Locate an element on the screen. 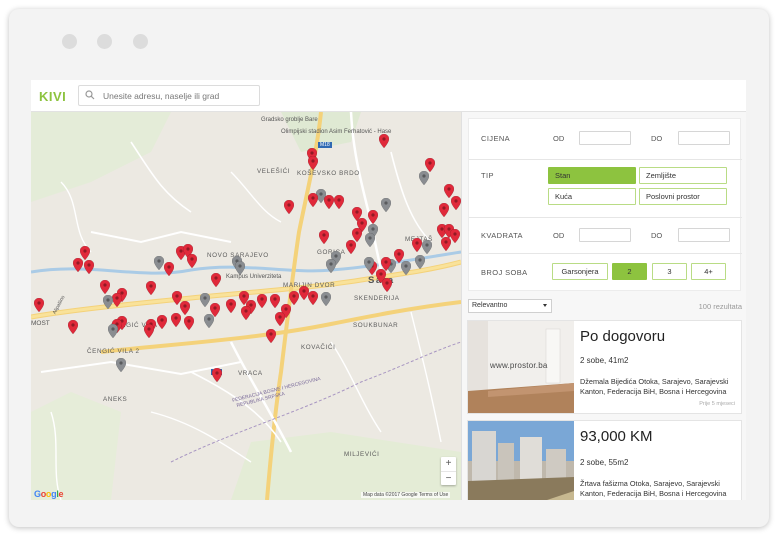 This screenshot has height=537, width=778. map-attribution: Map data ©2017 Google Terms of Use is located at coordinates (406, 495).